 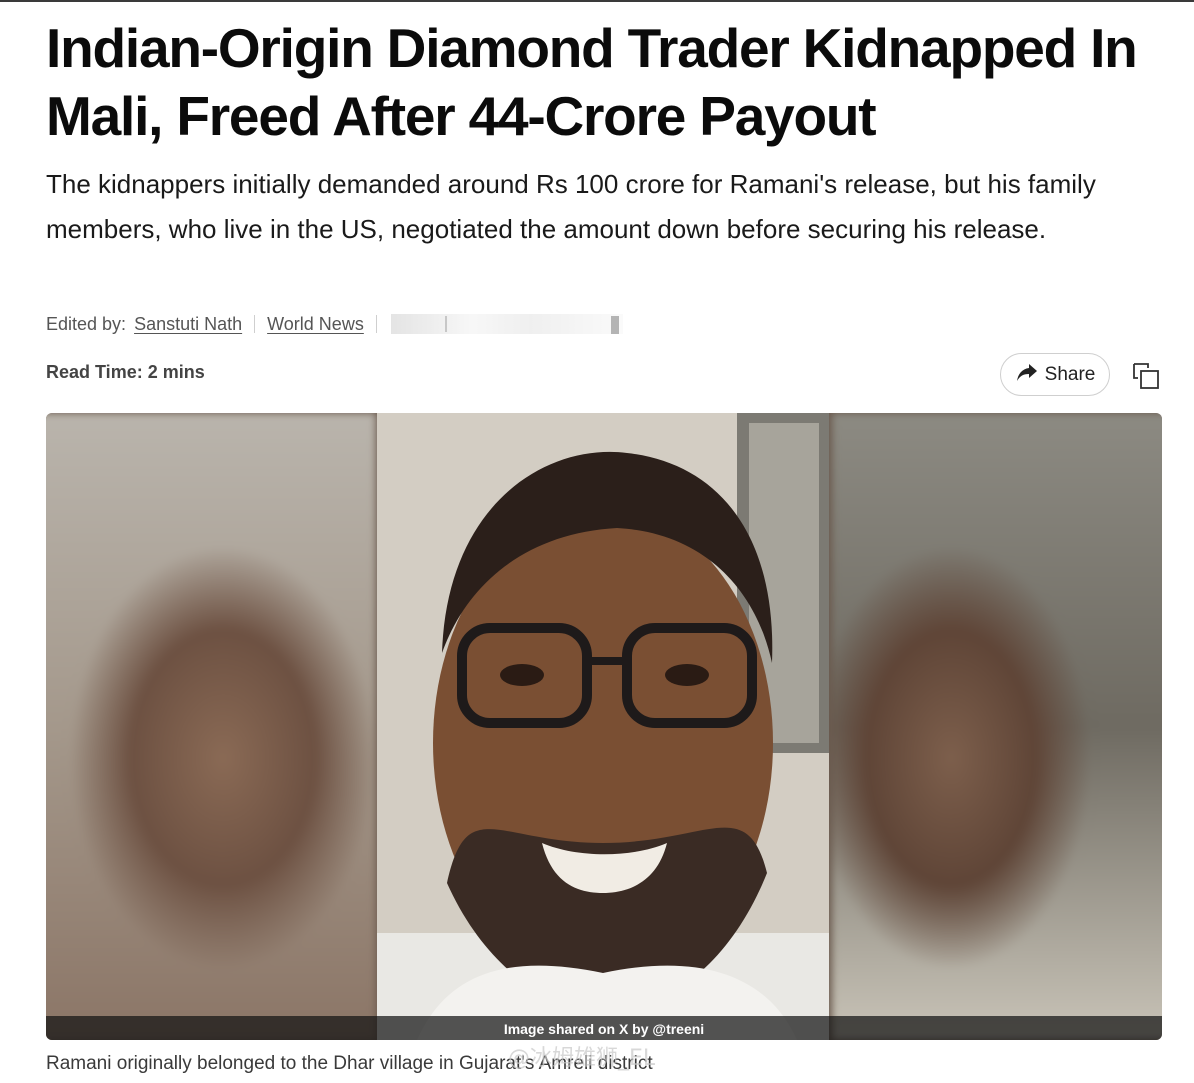 I want to click on read-time: Read Time: 2 mins, so click(x=125, y=372).